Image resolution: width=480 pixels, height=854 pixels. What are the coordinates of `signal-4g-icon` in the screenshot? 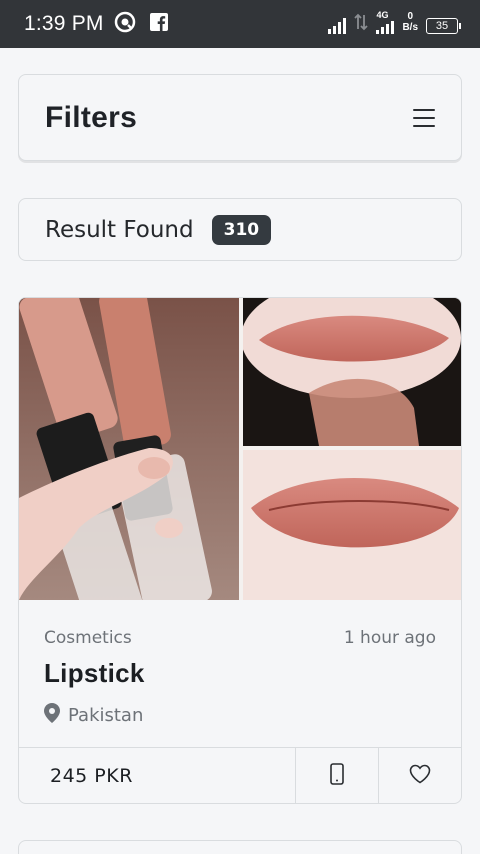 It's located at (385, 27).